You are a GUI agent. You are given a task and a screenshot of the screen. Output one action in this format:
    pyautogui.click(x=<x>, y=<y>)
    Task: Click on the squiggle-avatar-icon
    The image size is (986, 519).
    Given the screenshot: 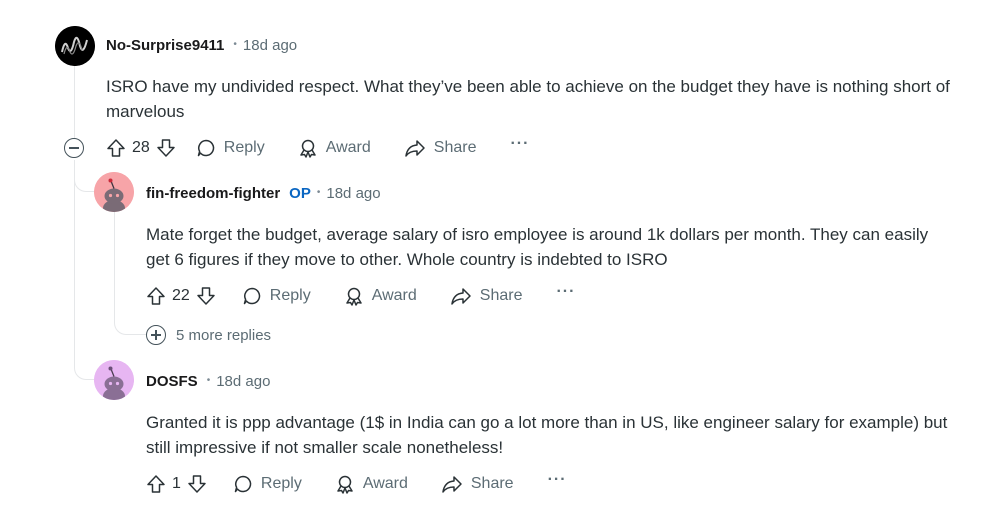 What is the action you would take?
    pyautogui.click(x=75, y=46)
    